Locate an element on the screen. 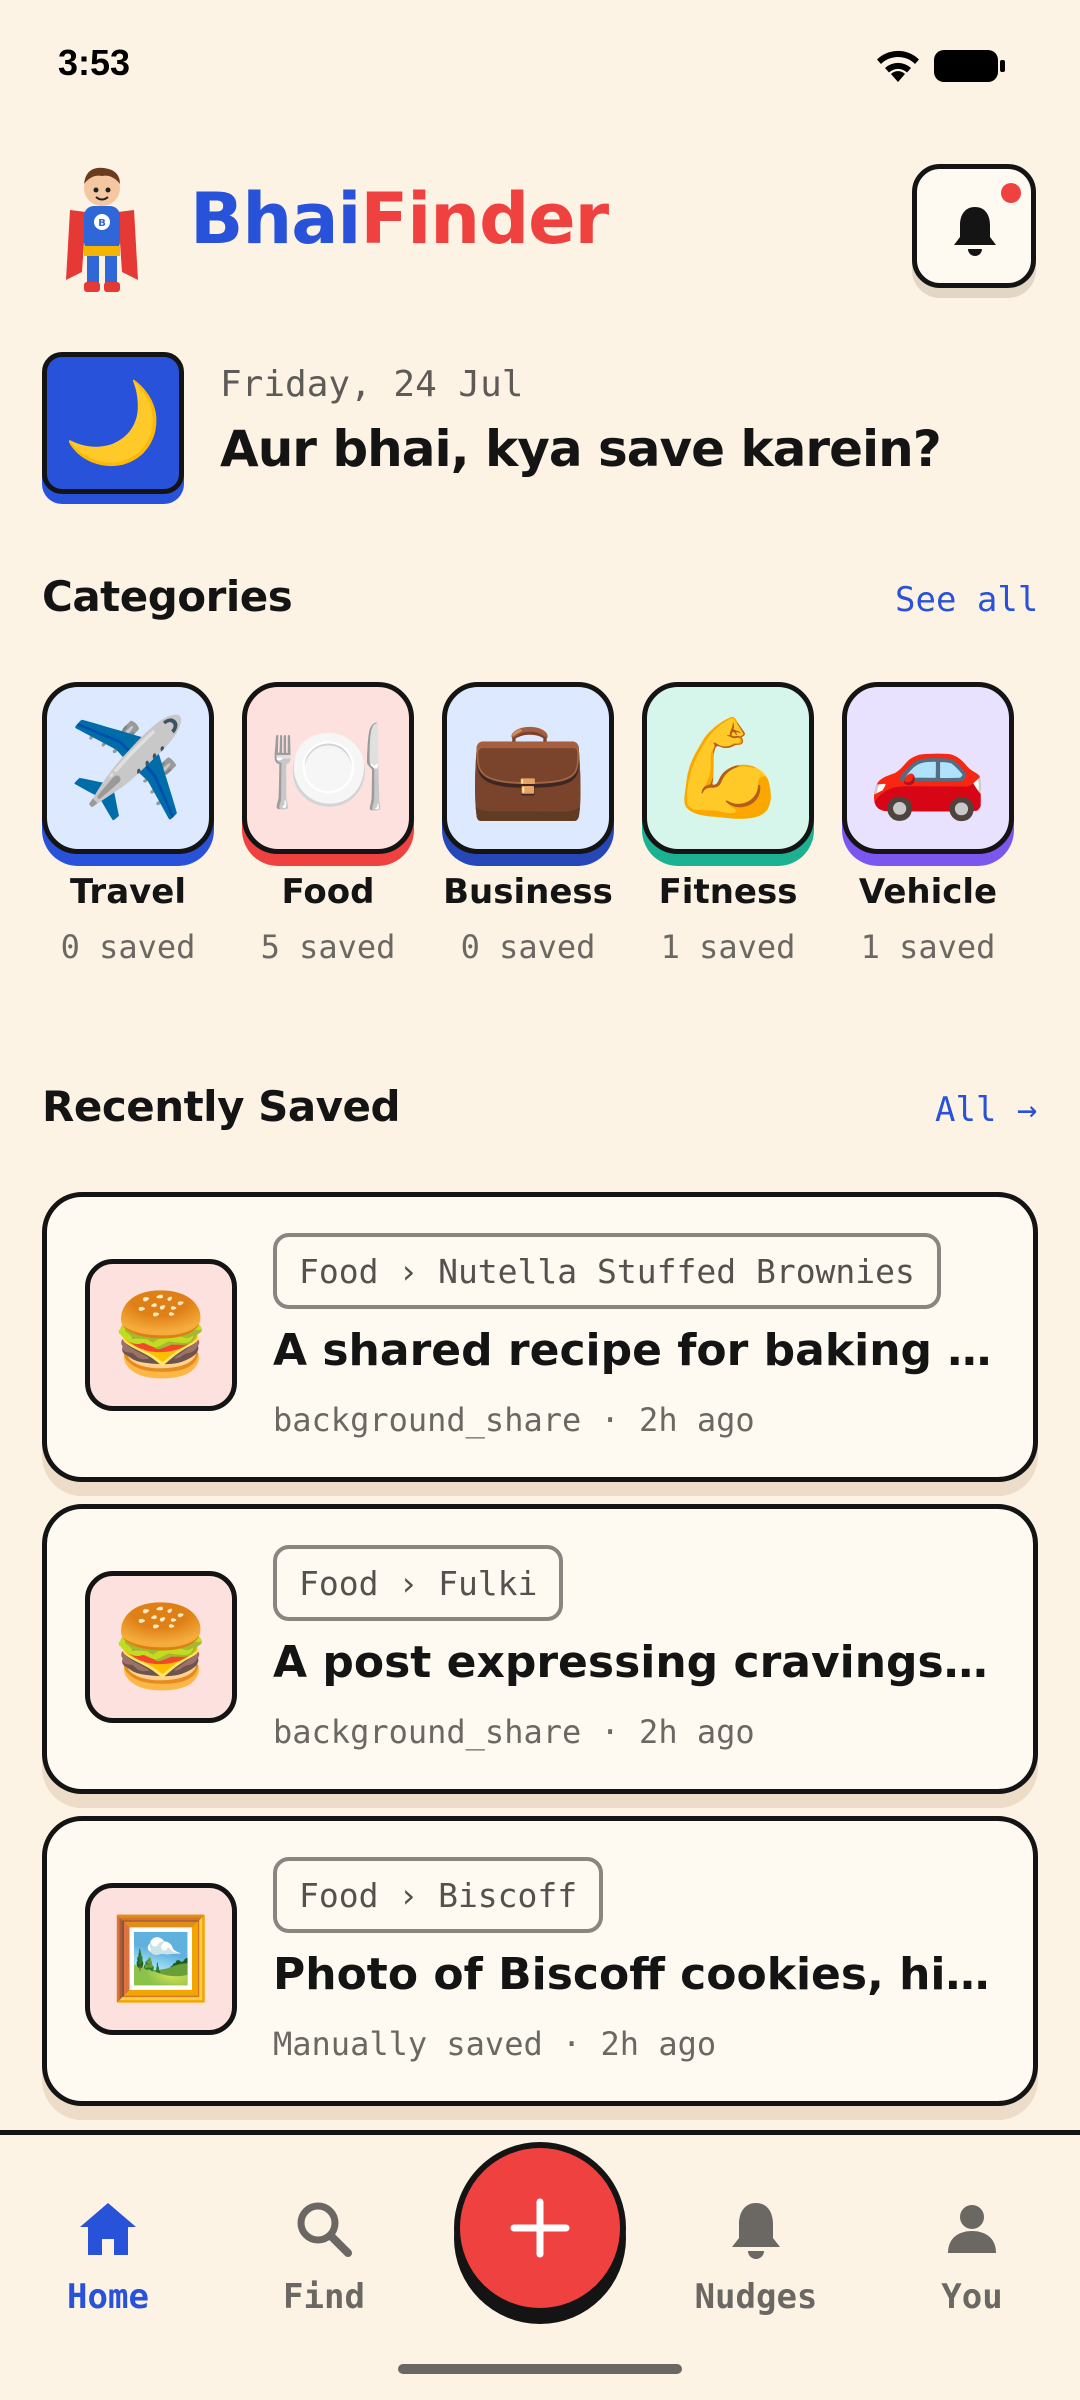  briefcase-icon: 💼 is located at coordinates (528, 768).